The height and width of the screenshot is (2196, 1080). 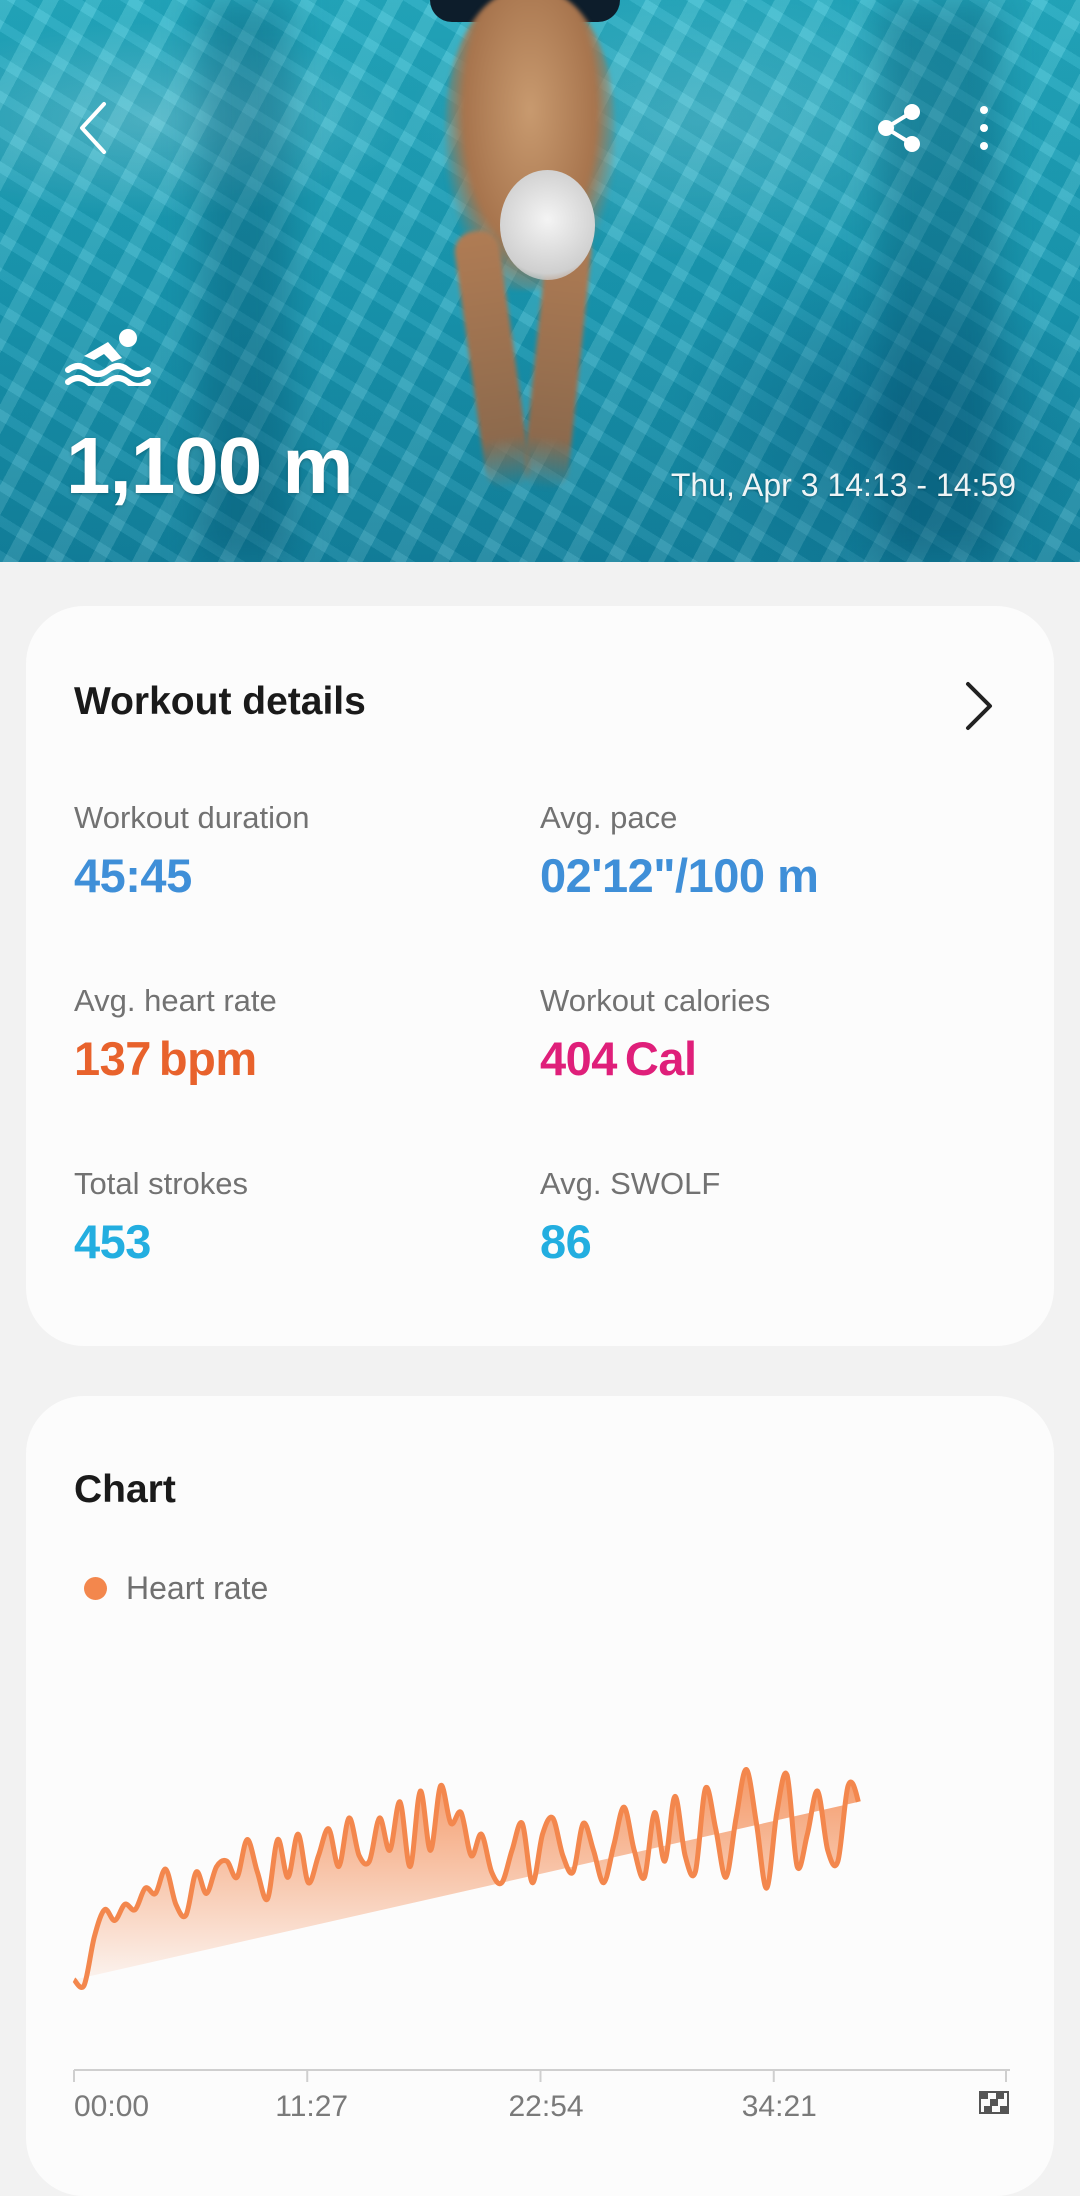 I want to click on stat-label: Avg. SWOLF, so click(x=630, y=1183).